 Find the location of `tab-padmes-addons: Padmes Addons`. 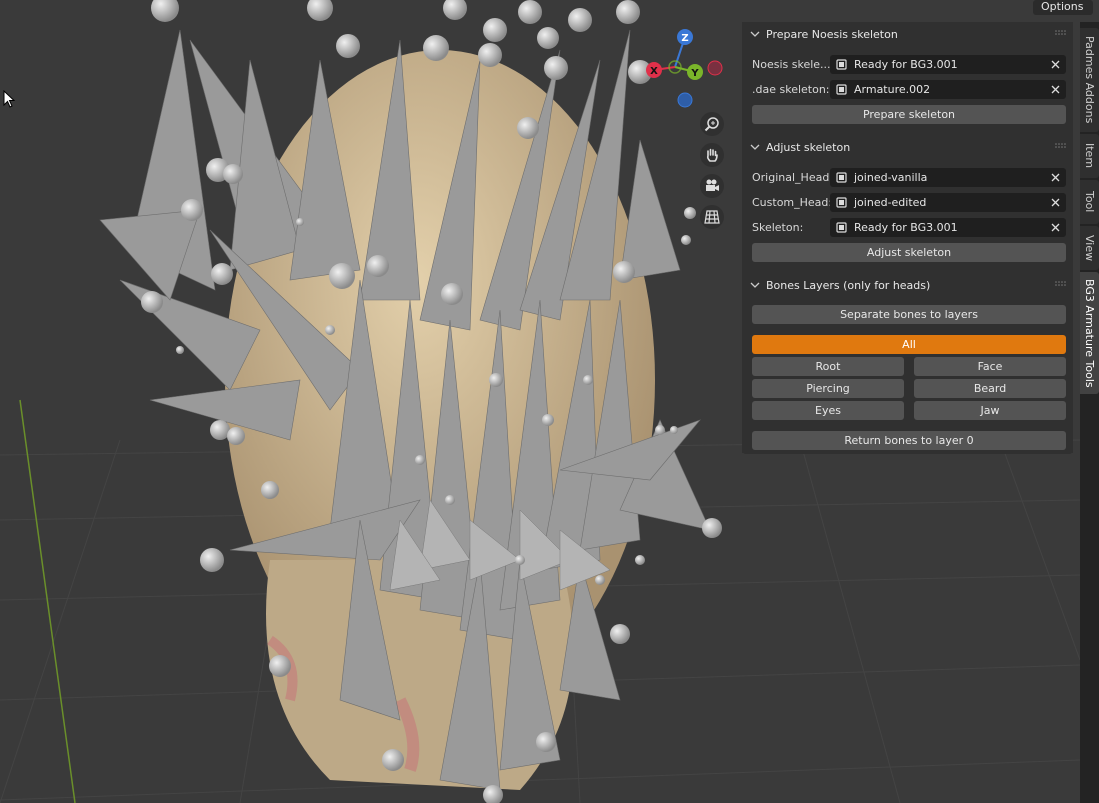

tab-padmes-addons: Padmes Addons is located at coordinates (1089, 80).